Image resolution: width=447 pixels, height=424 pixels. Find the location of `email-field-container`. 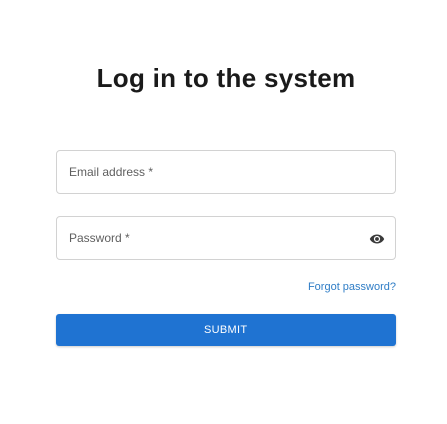

email-field-container is located at coordinates (226, 172).